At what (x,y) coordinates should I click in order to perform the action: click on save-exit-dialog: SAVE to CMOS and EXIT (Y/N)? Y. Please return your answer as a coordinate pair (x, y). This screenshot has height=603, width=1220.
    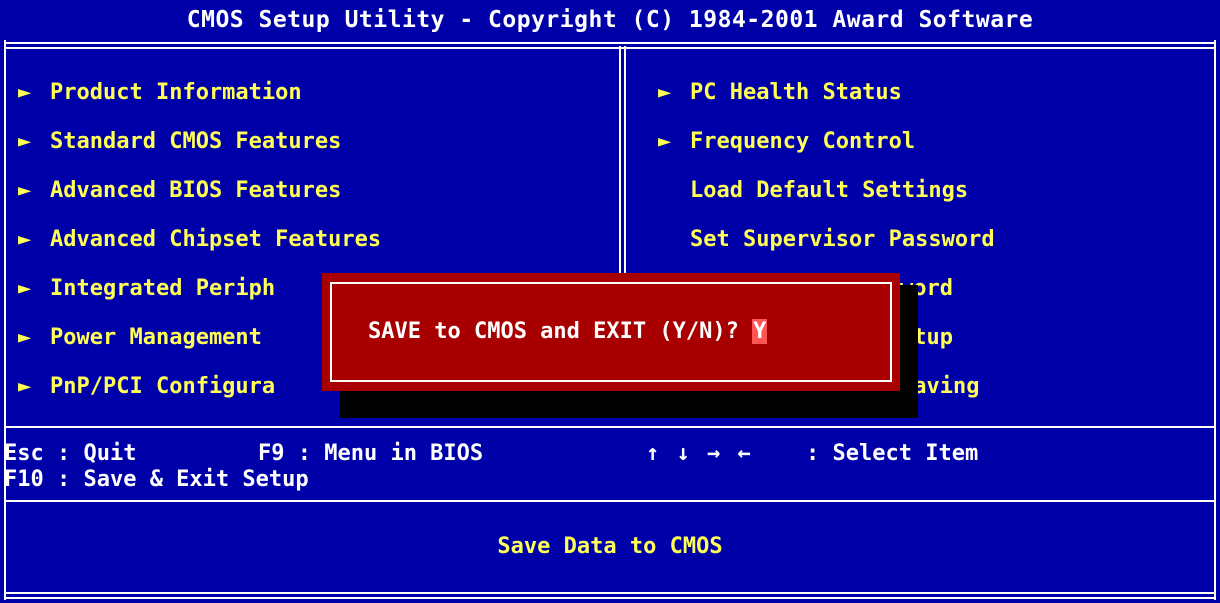
    Looking at the image, I should click on (611, 332).